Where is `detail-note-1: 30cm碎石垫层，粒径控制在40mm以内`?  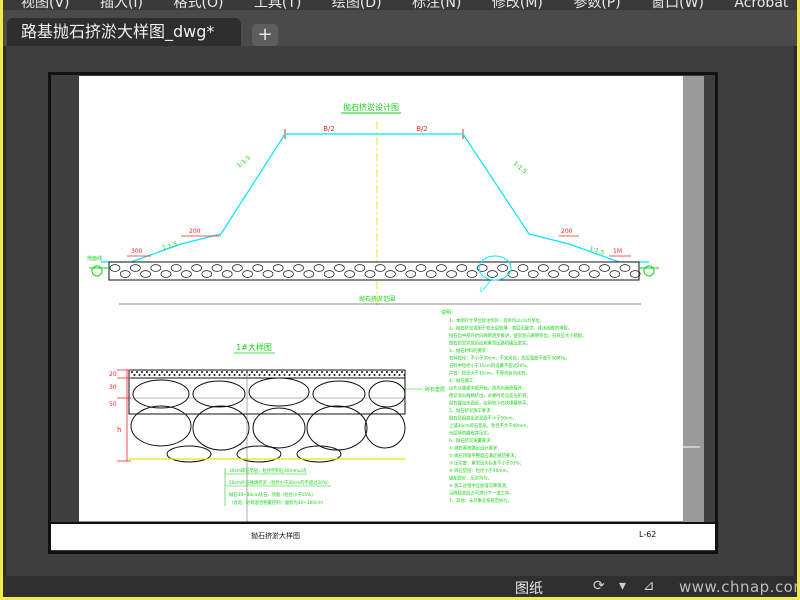
detail-note-1: 30cm碎石垫层，粒径控制在40mm以内 is located at coordinates (267, 470).